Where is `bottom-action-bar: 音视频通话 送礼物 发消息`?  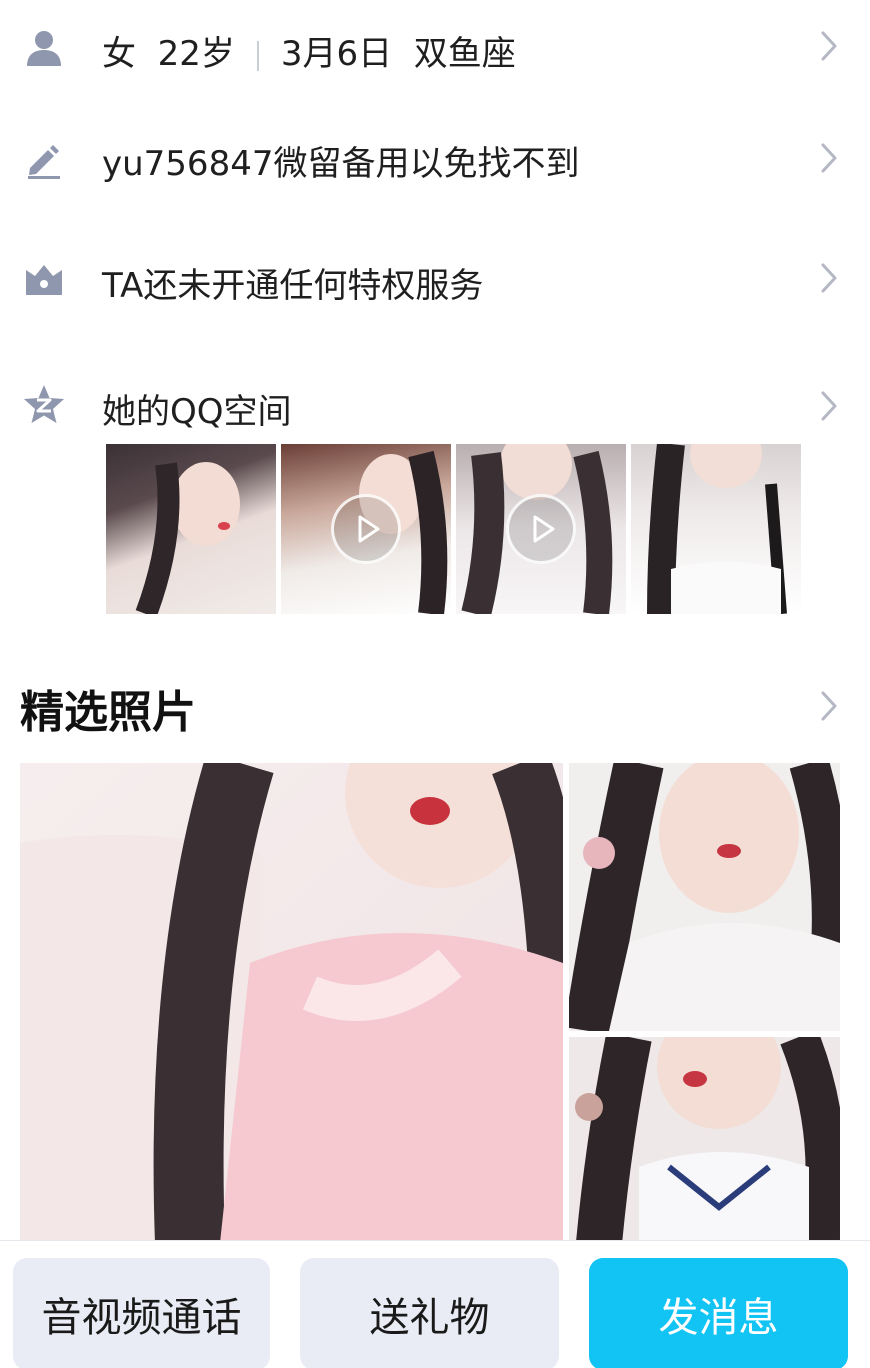 bottom-action-bar: 音视频通话 送礼物 发消息 is located at coordinates (435, 1304).